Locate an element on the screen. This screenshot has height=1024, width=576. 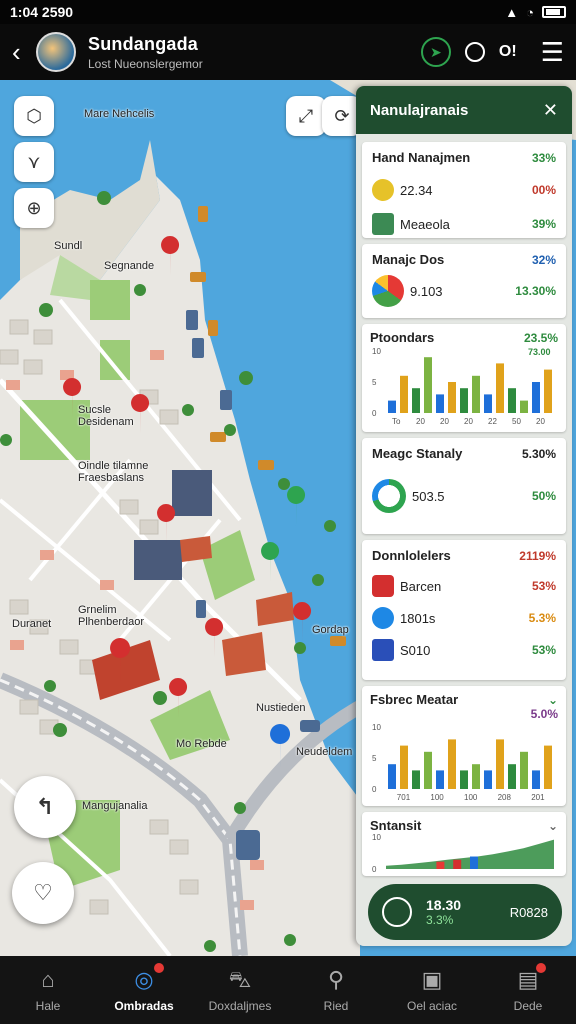
filter-button: ⋎ is located at coordinates (34, 162).